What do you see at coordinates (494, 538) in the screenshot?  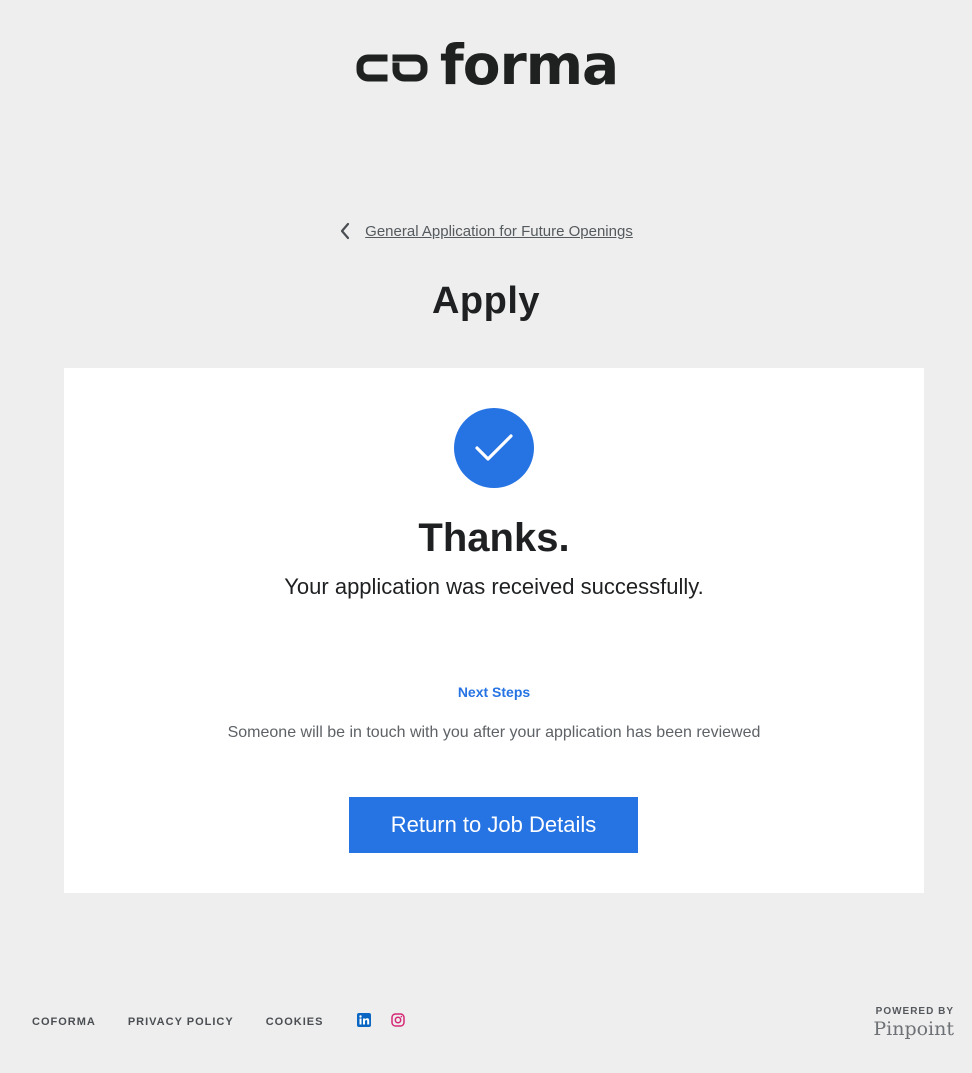 I see `thanks-heading: Thanks.` at bounding box center [494, 538].